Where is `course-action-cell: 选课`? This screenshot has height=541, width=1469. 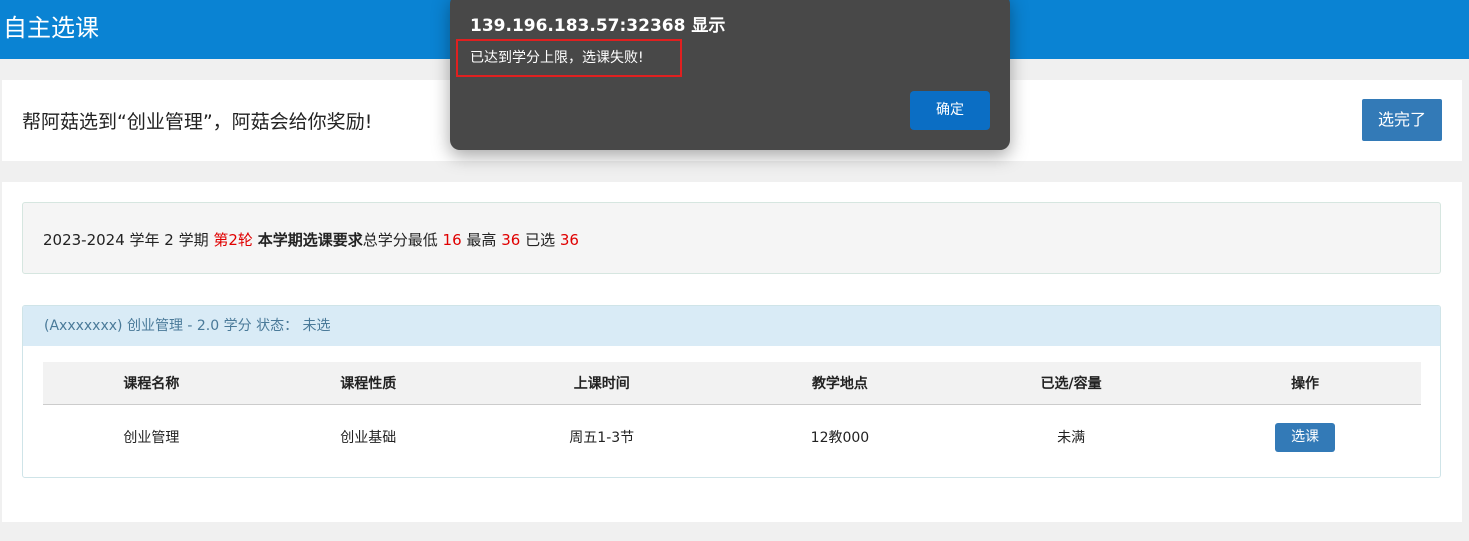
course-action-cell: 选课 is located at coordinates (1305, 437).